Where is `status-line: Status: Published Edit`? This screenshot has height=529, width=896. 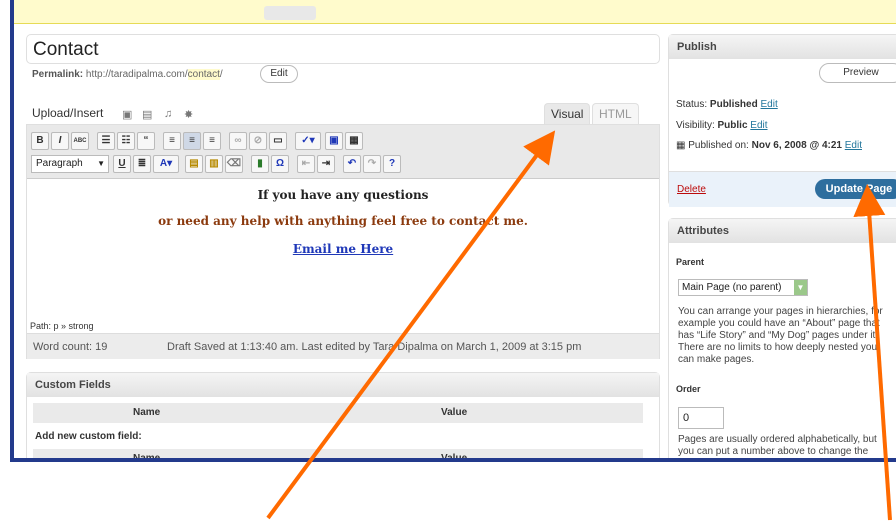
status-line: Status: Published Edit is located at coordinates (727, 104).